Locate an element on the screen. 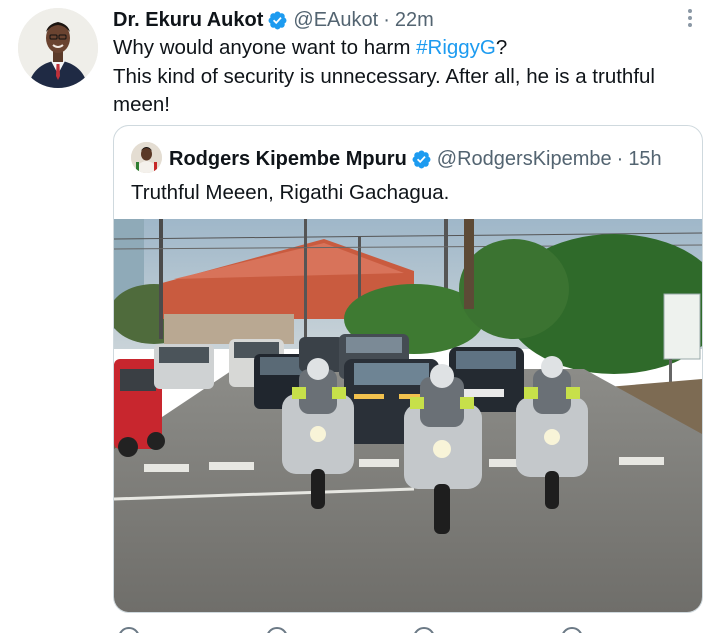 Image resolution: width=720 pixels, height=633 pixels. tweet-timestamp: 22m is located at coordinates (414, 20).